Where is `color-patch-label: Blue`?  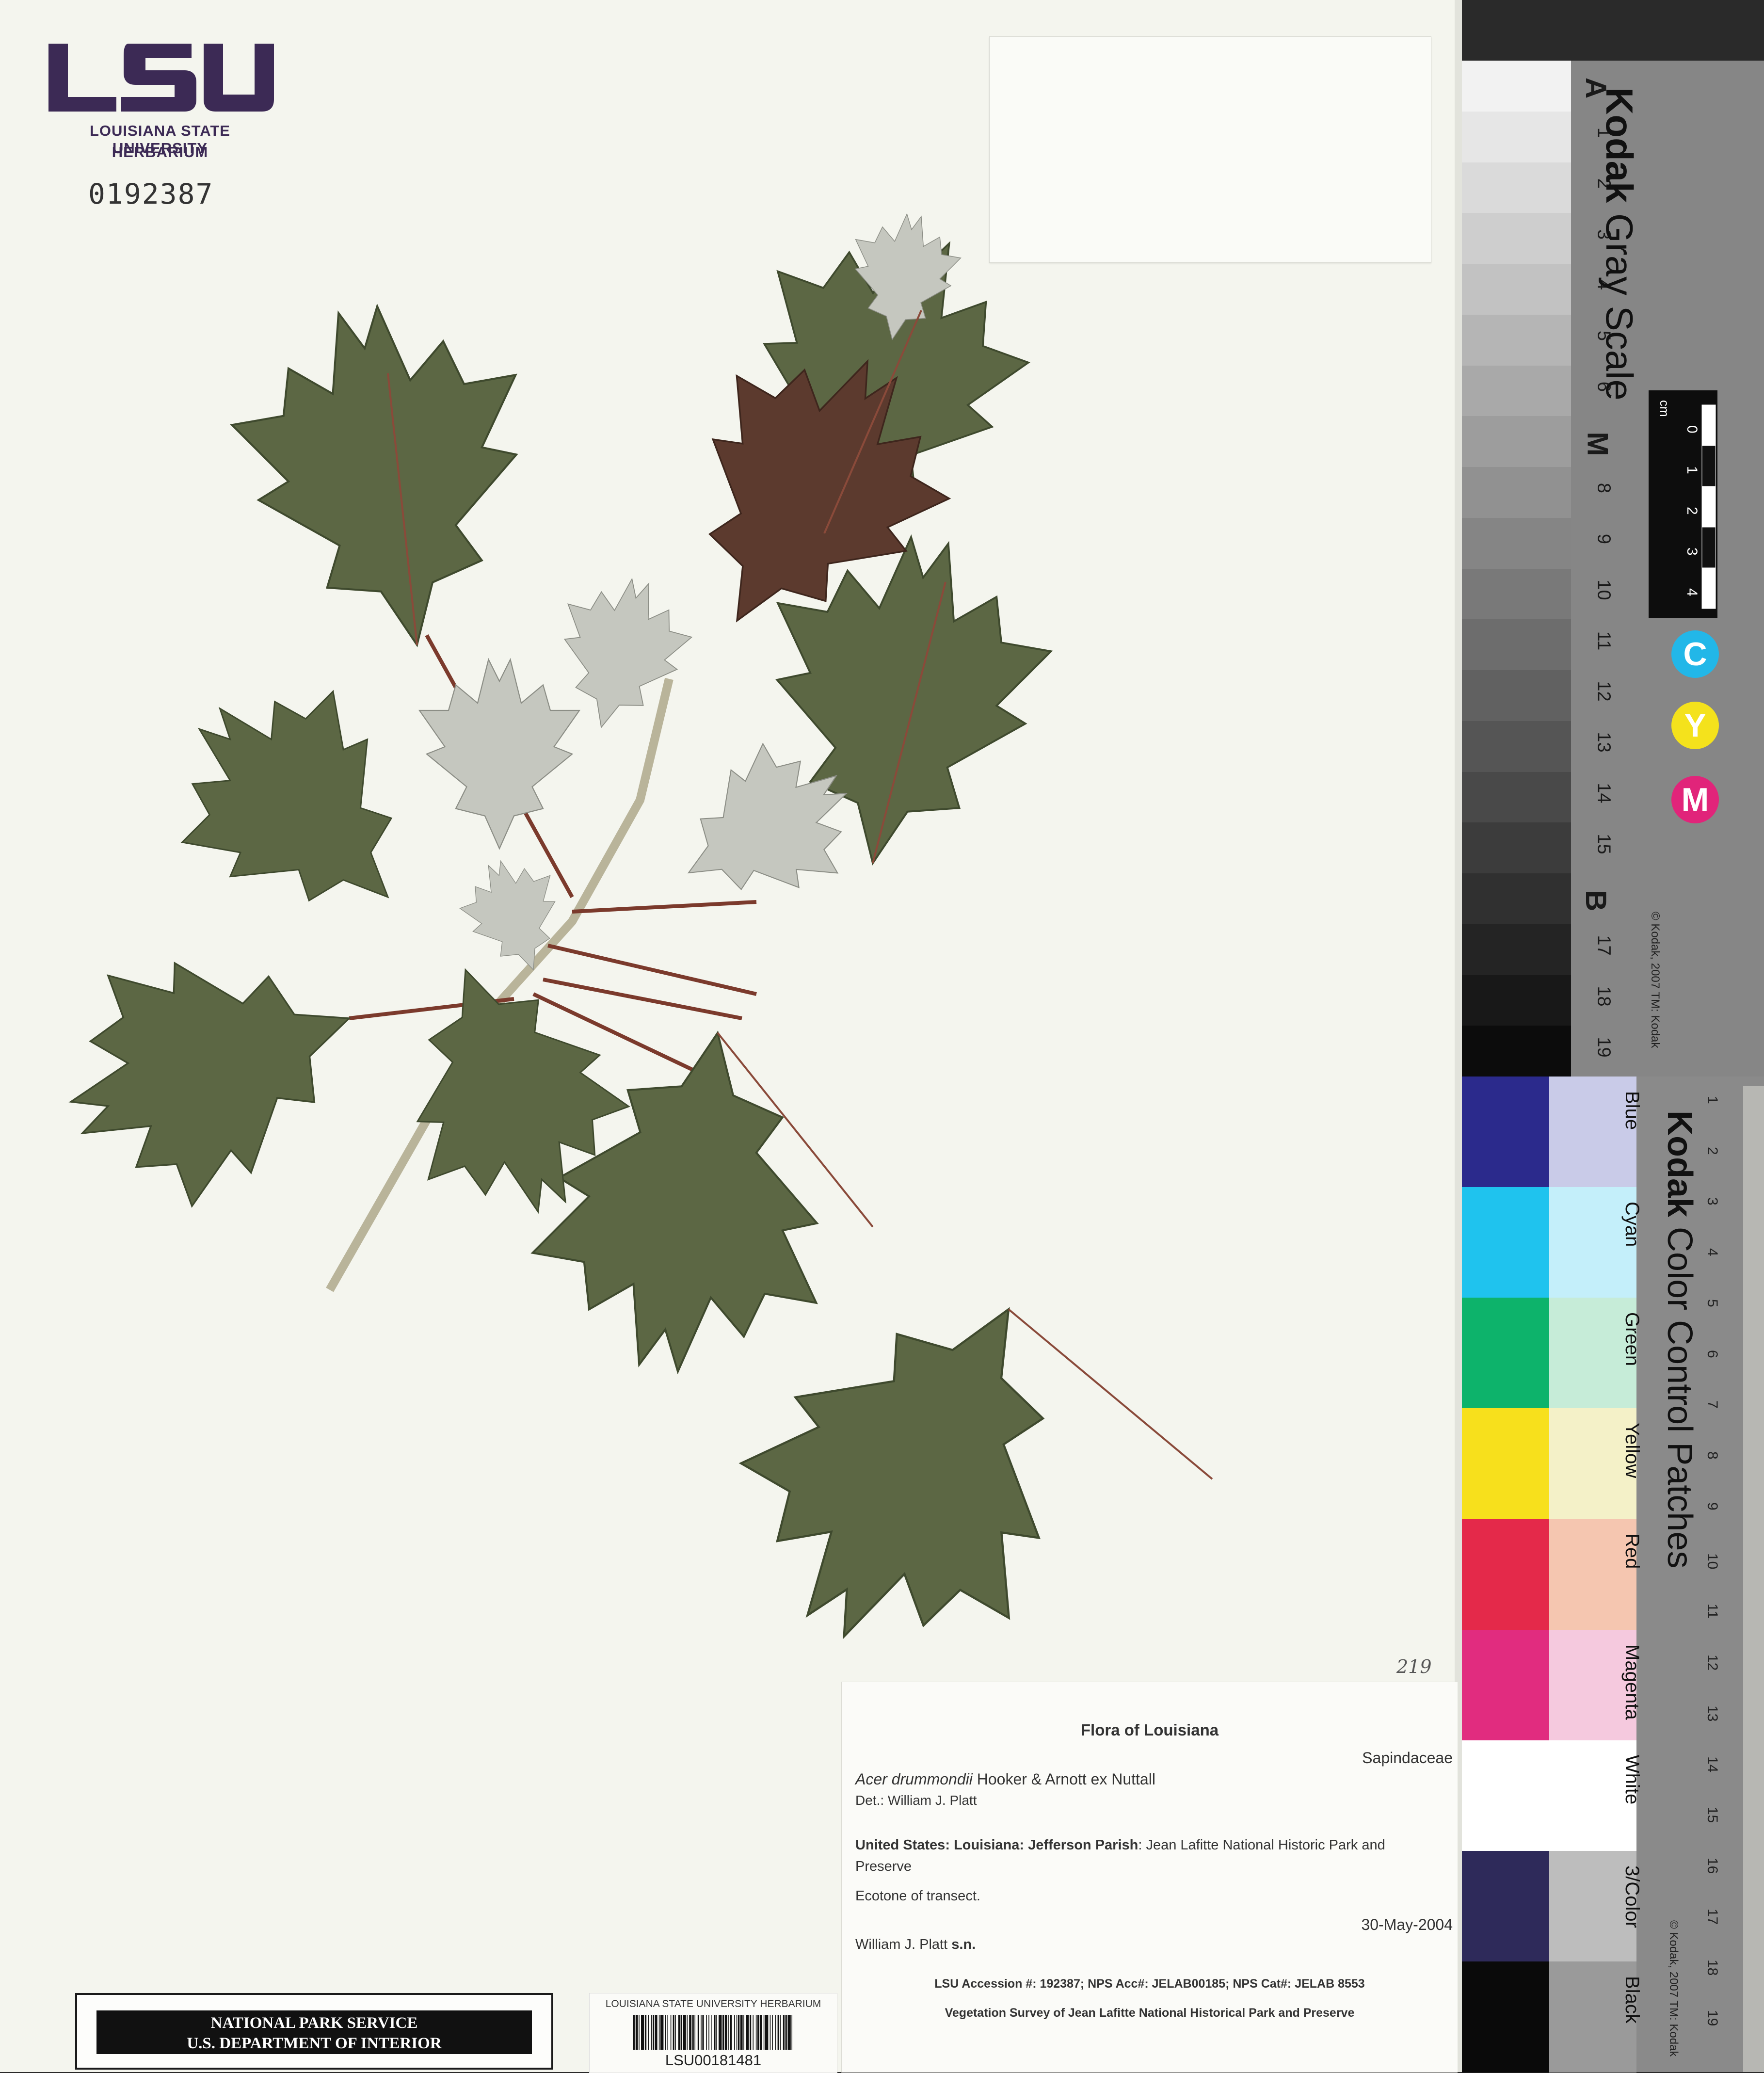 color-patch-label: Blue is located at coordinates (1632, 1111).